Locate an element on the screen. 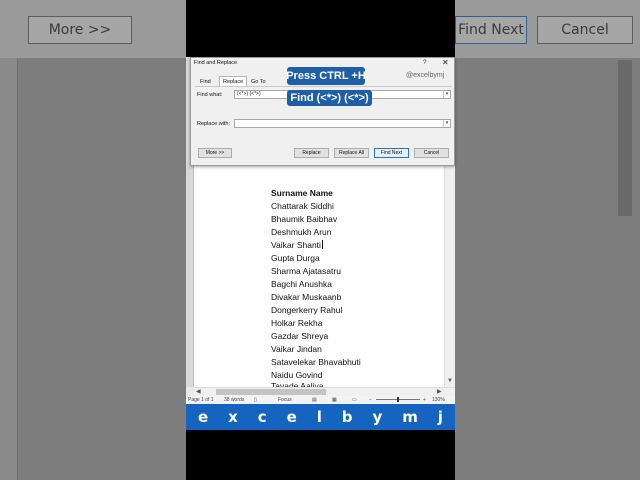 The image size is (640, 480). page-count: Page 1 of 1 is located at coordinates (201, 400).